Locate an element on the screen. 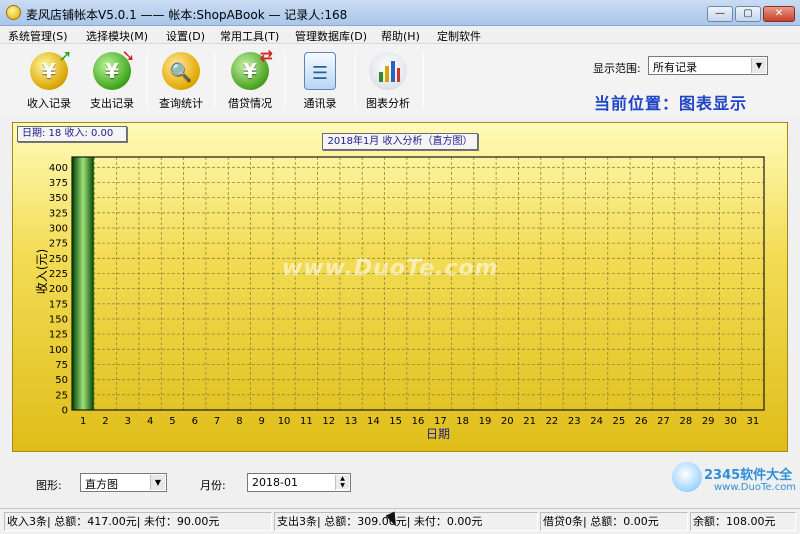 The height and width of the screenshot is (534, 800). hover-info-box: 日期: 18 收入: 0.00 is located at coordinates (72, 134).